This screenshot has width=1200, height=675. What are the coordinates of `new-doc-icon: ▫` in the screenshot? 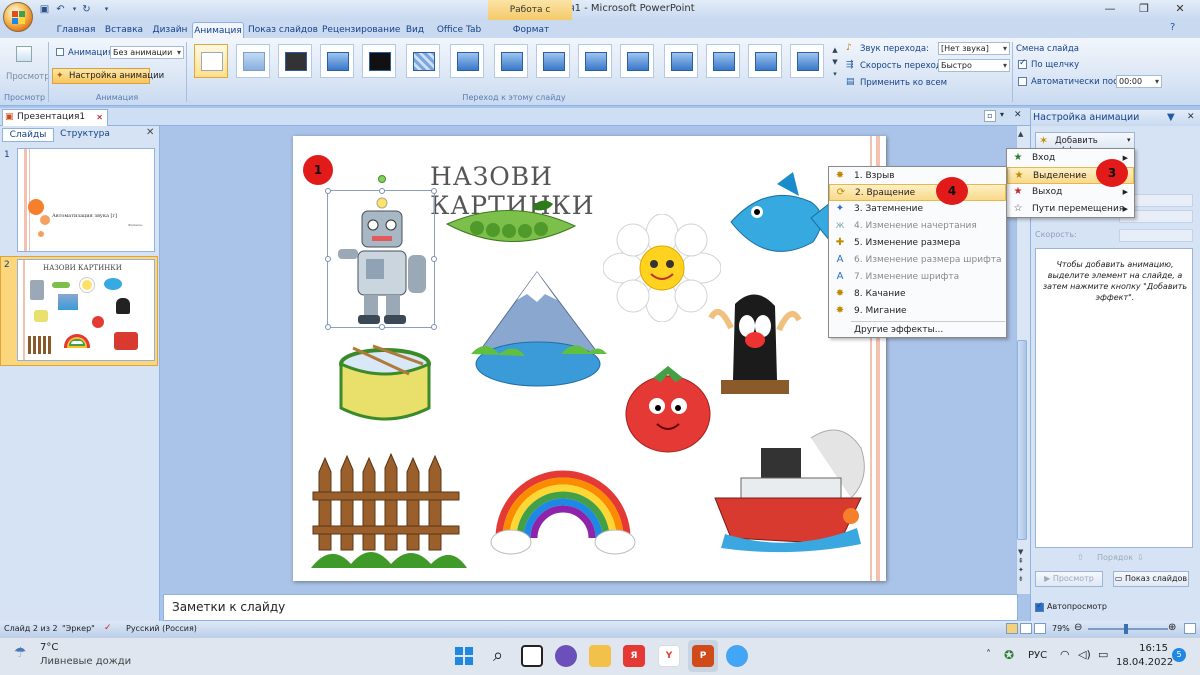 It's located at (990, 116).